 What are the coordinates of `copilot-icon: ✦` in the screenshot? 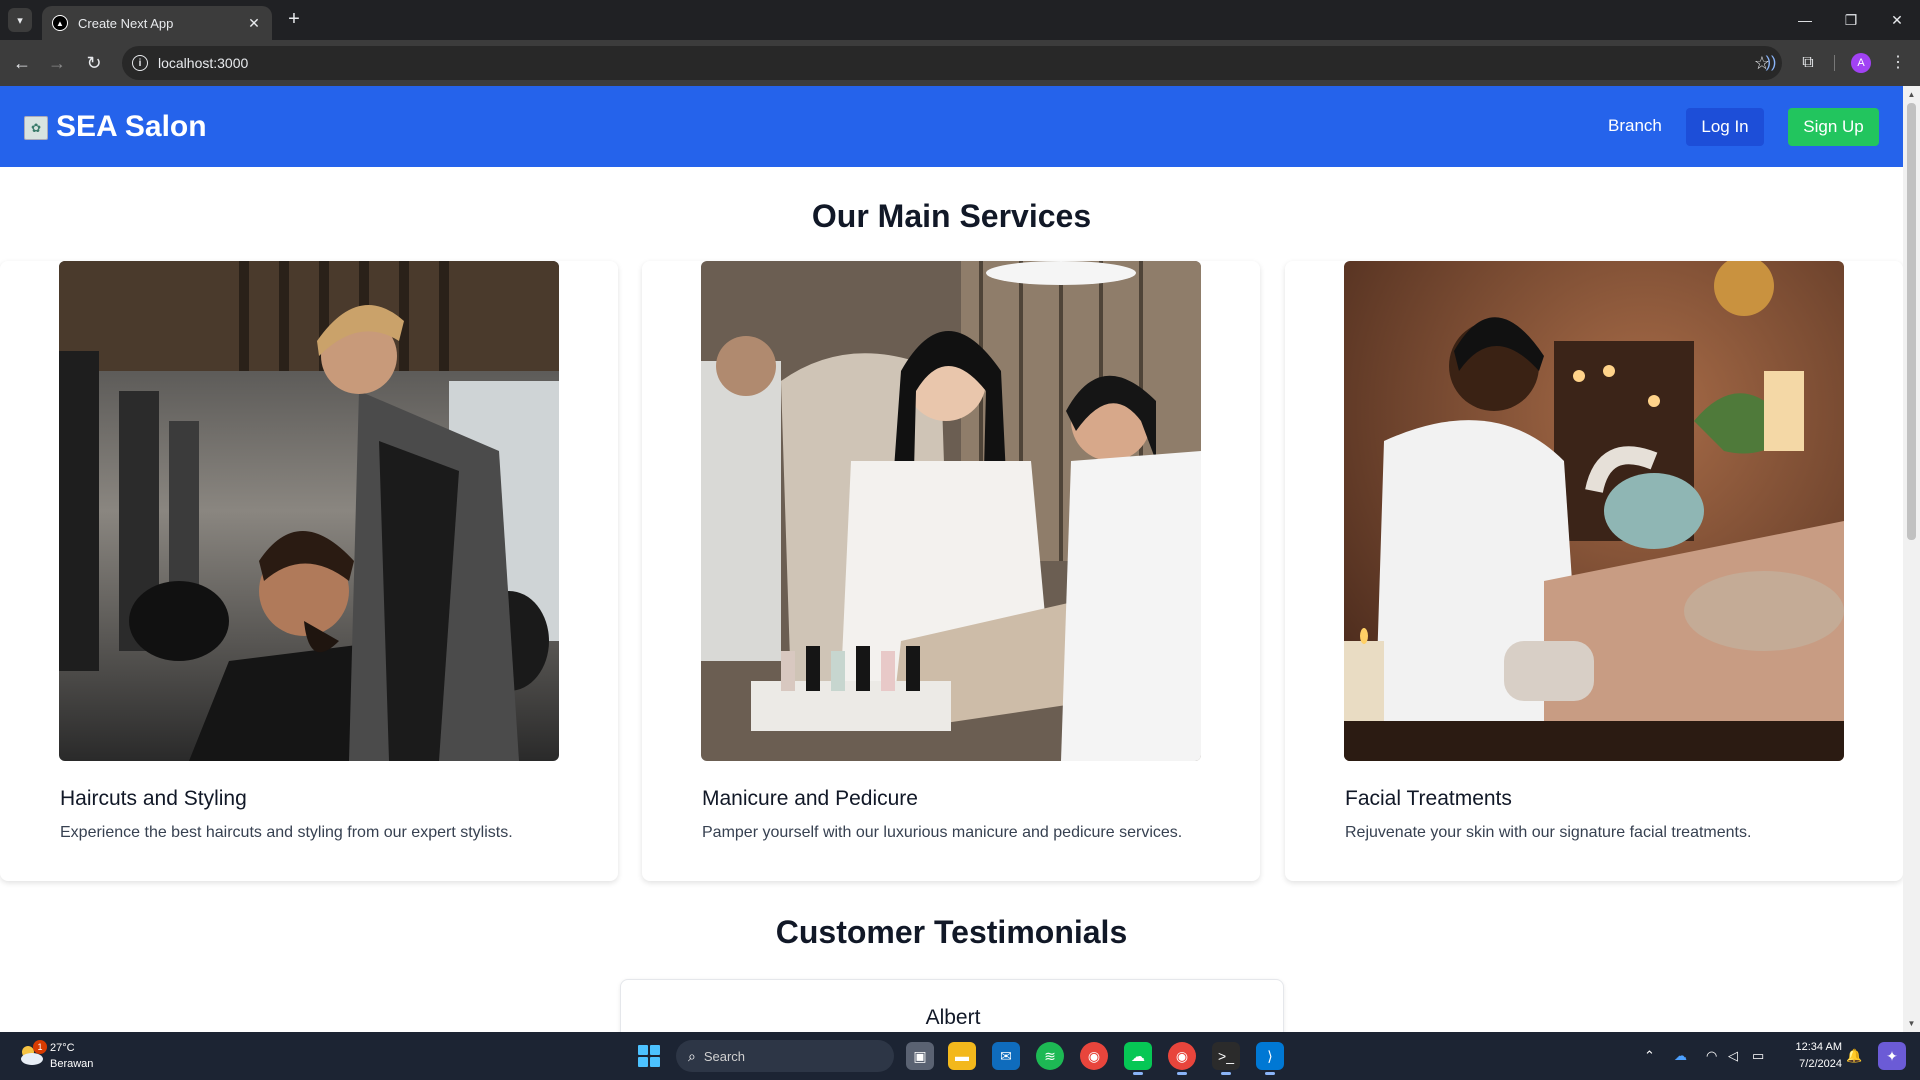 It's located at (1892, 1056).